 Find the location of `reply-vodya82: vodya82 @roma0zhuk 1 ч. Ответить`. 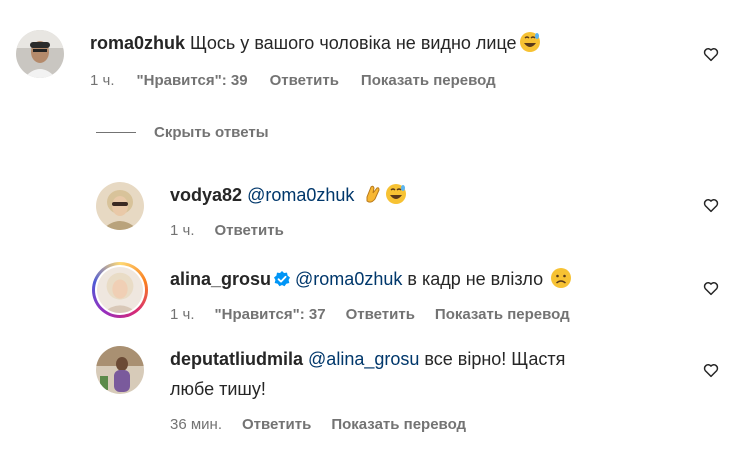

reply-vodya82: vodya82 @roma0zhuk 1 ч. Ответить is located at coordinates (251, 210).